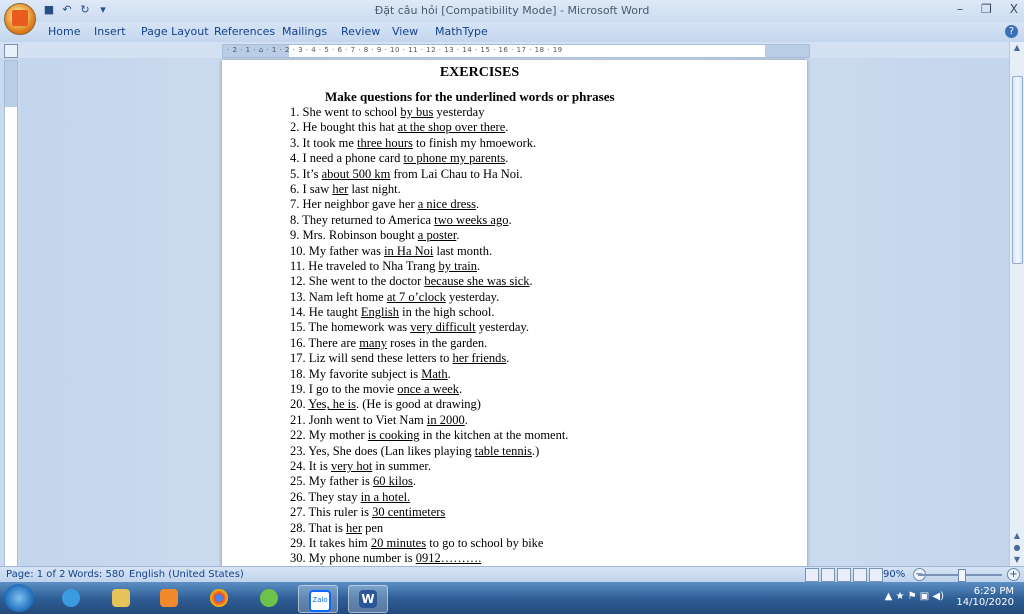 This screenshot has height=614, width=1024. What do you see at coordinates (1017, 48) in the screenshot?
I see `scroll-up-icon: ▲` at bounding box center [1017, 48].